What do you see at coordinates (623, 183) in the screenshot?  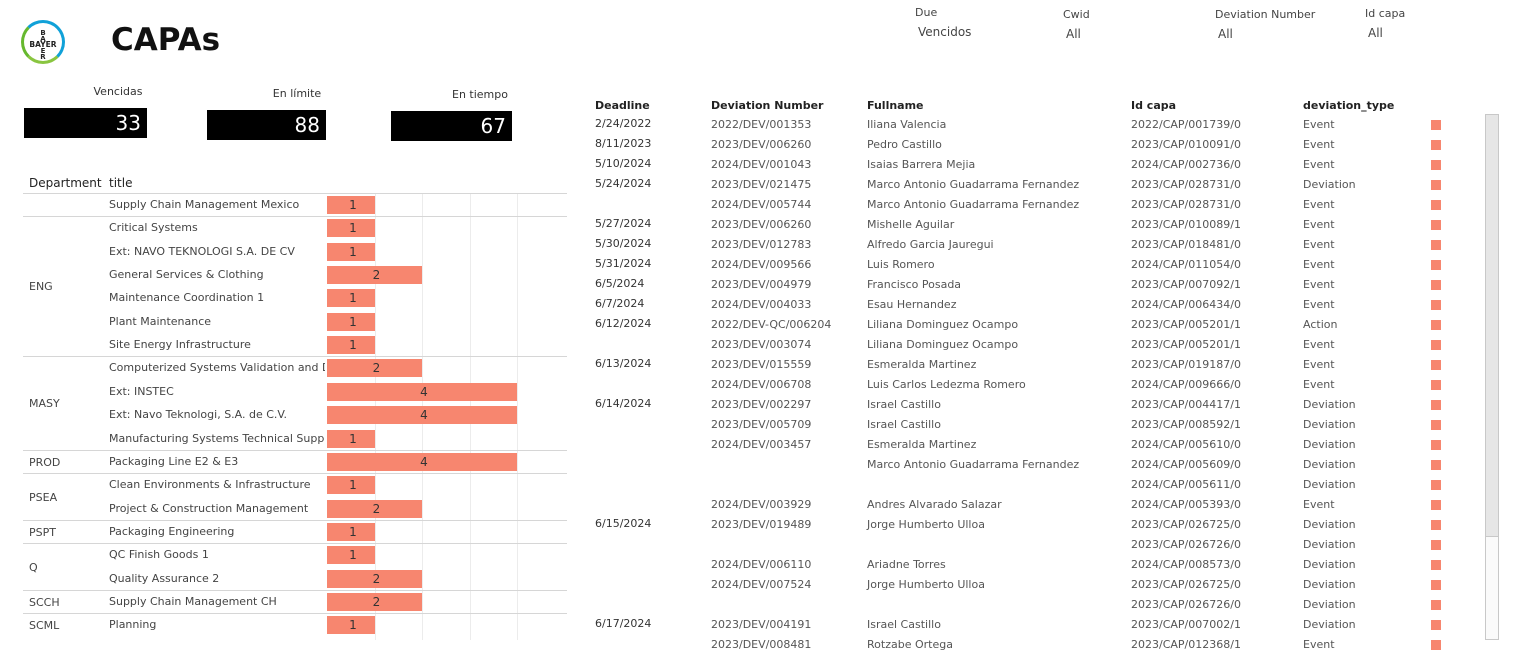 I see `deadline-cell: 5/24/2024` at bounding box center [623, 183].